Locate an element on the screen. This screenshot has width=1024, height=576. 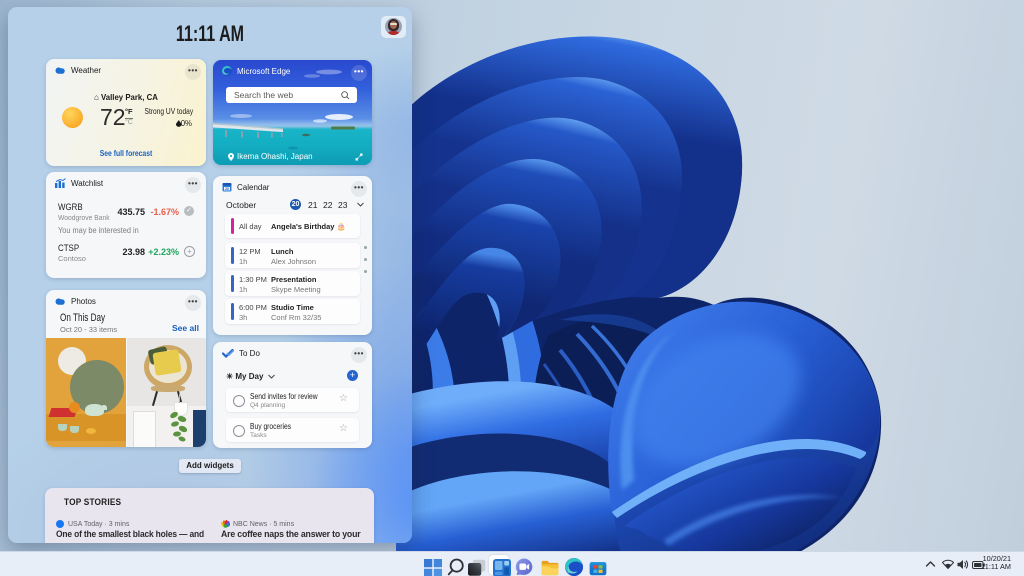
svg-text: 20 is located at coordinates (227, 189).